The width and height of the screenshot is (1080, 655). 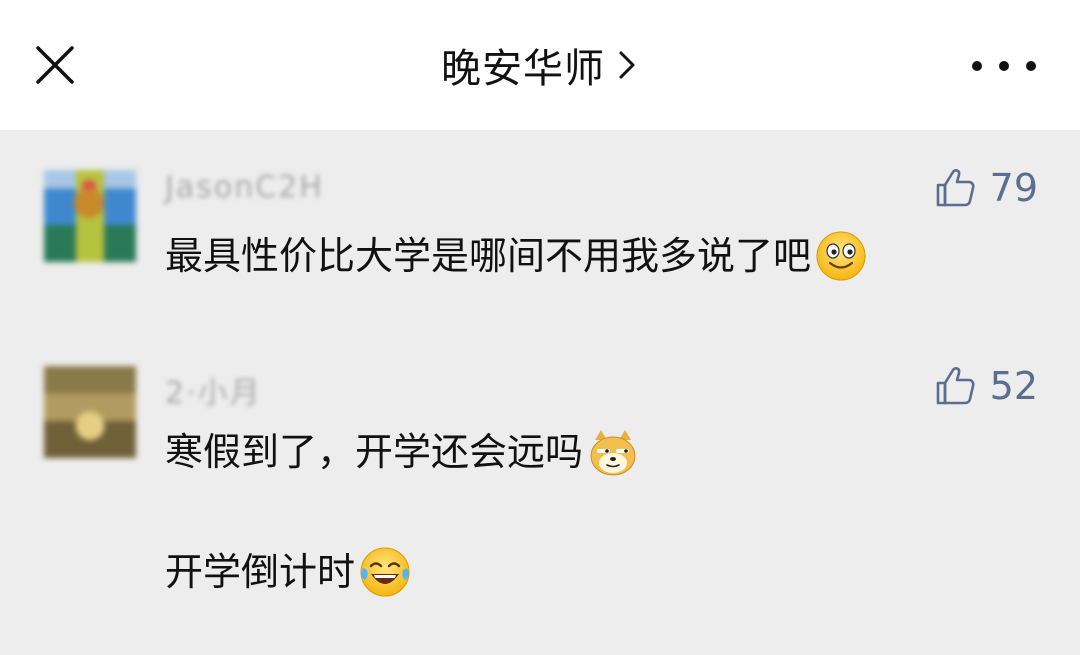 I want to click on like-count: 79, so click(x=1013, y=188).